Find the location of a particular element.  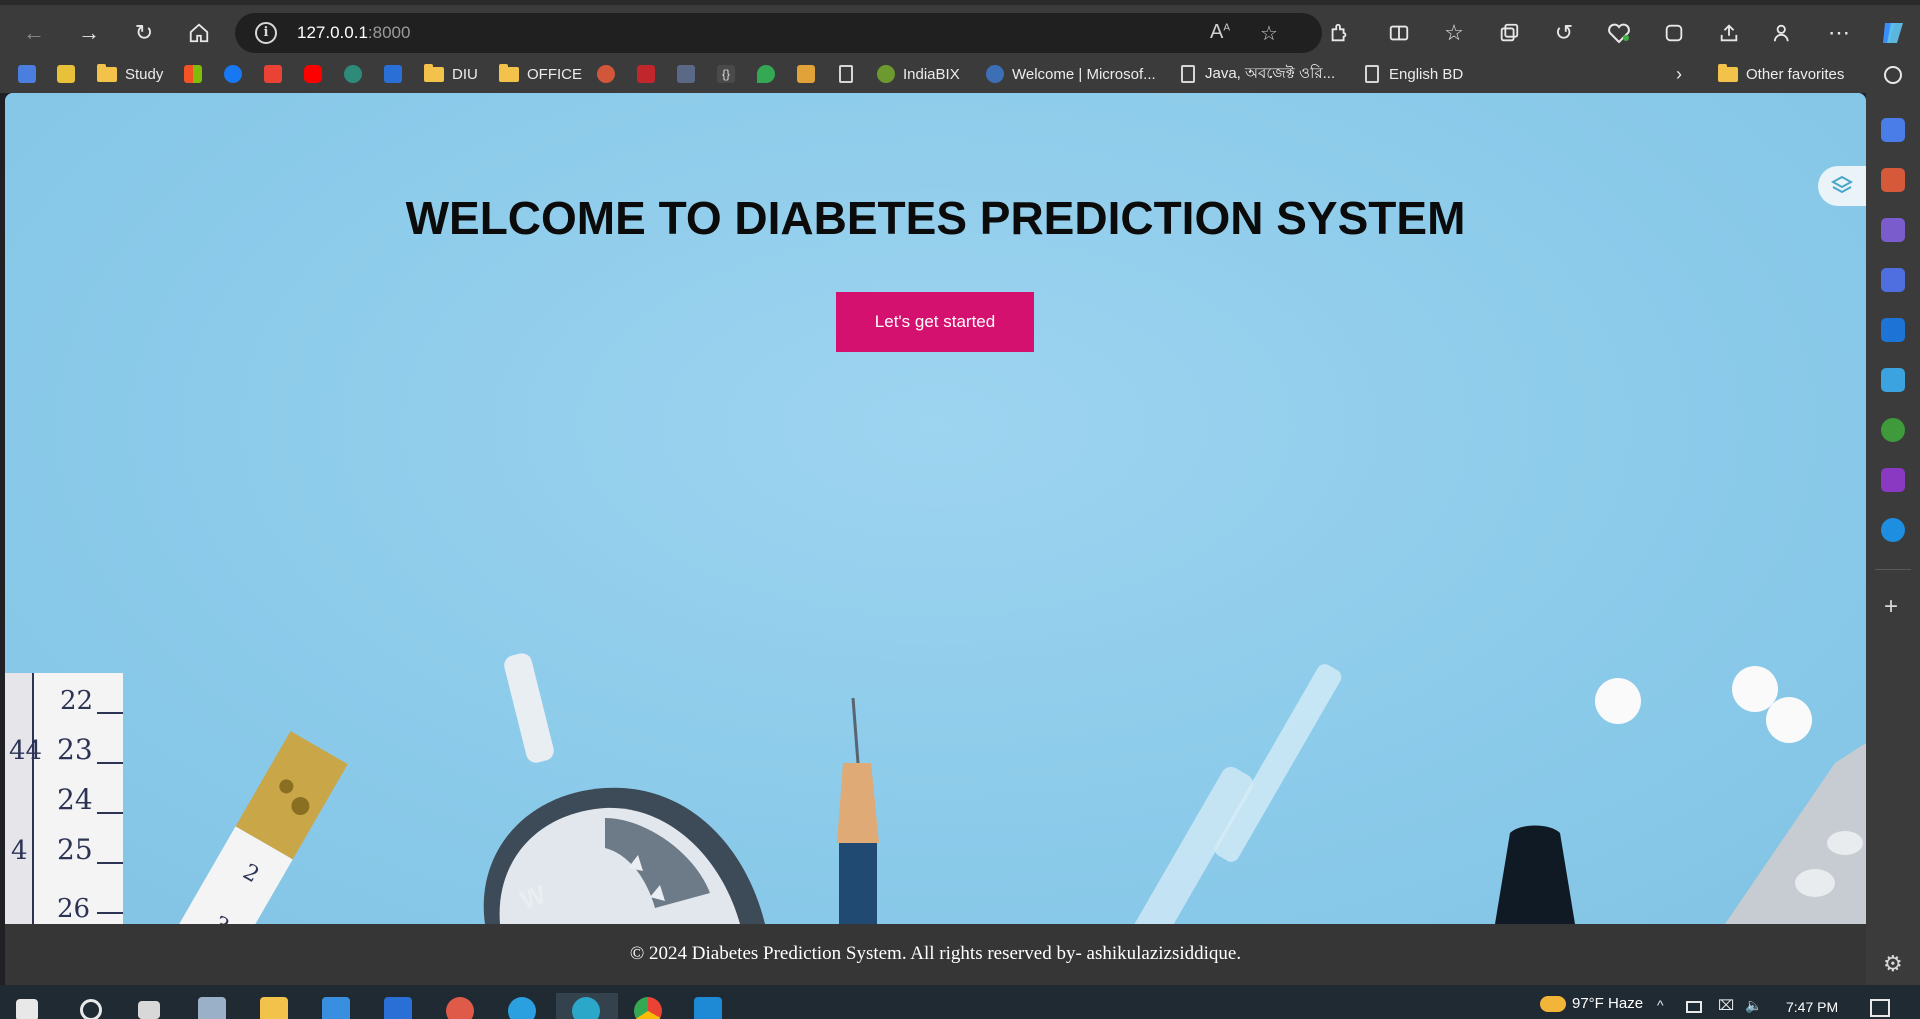

telegram-icon is located at coordinates (522, 1008).